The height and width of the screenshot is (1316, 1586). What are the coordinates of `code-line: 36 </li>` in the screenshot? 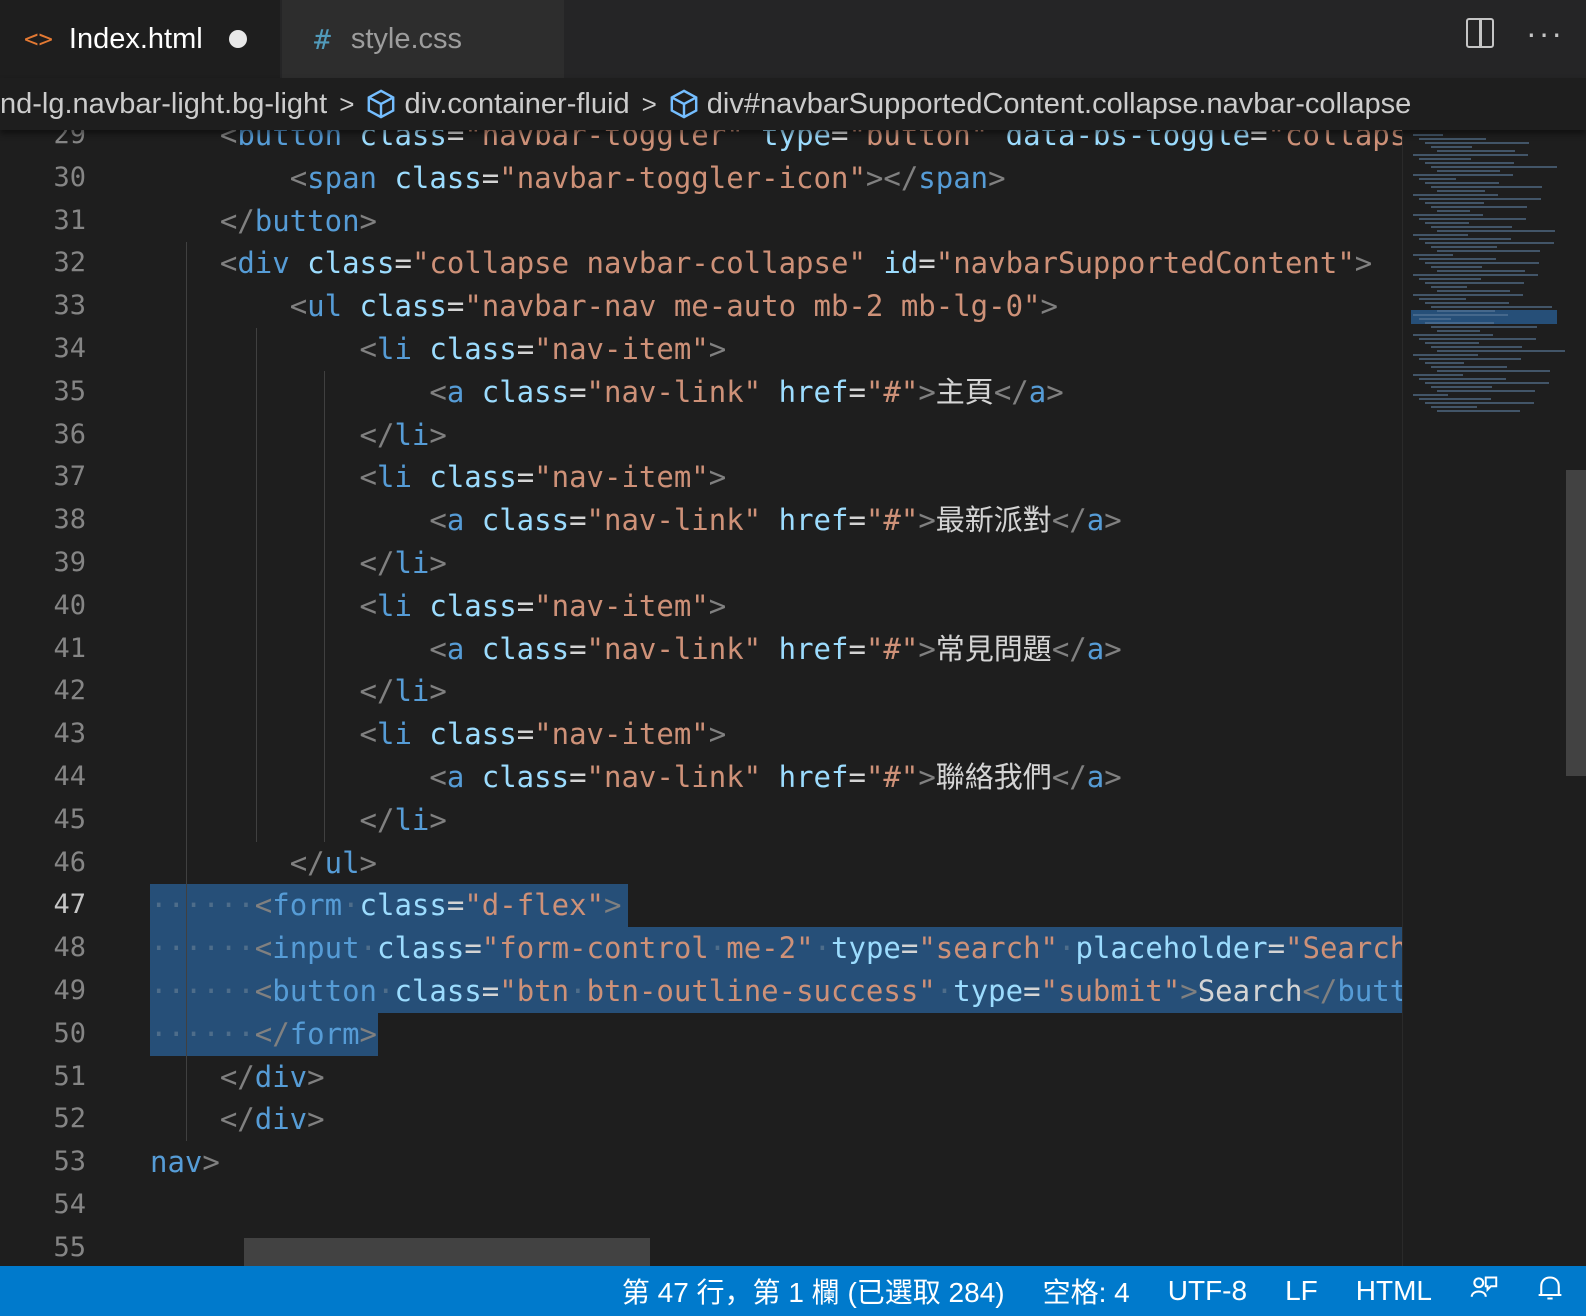 It's located at (701, 435).